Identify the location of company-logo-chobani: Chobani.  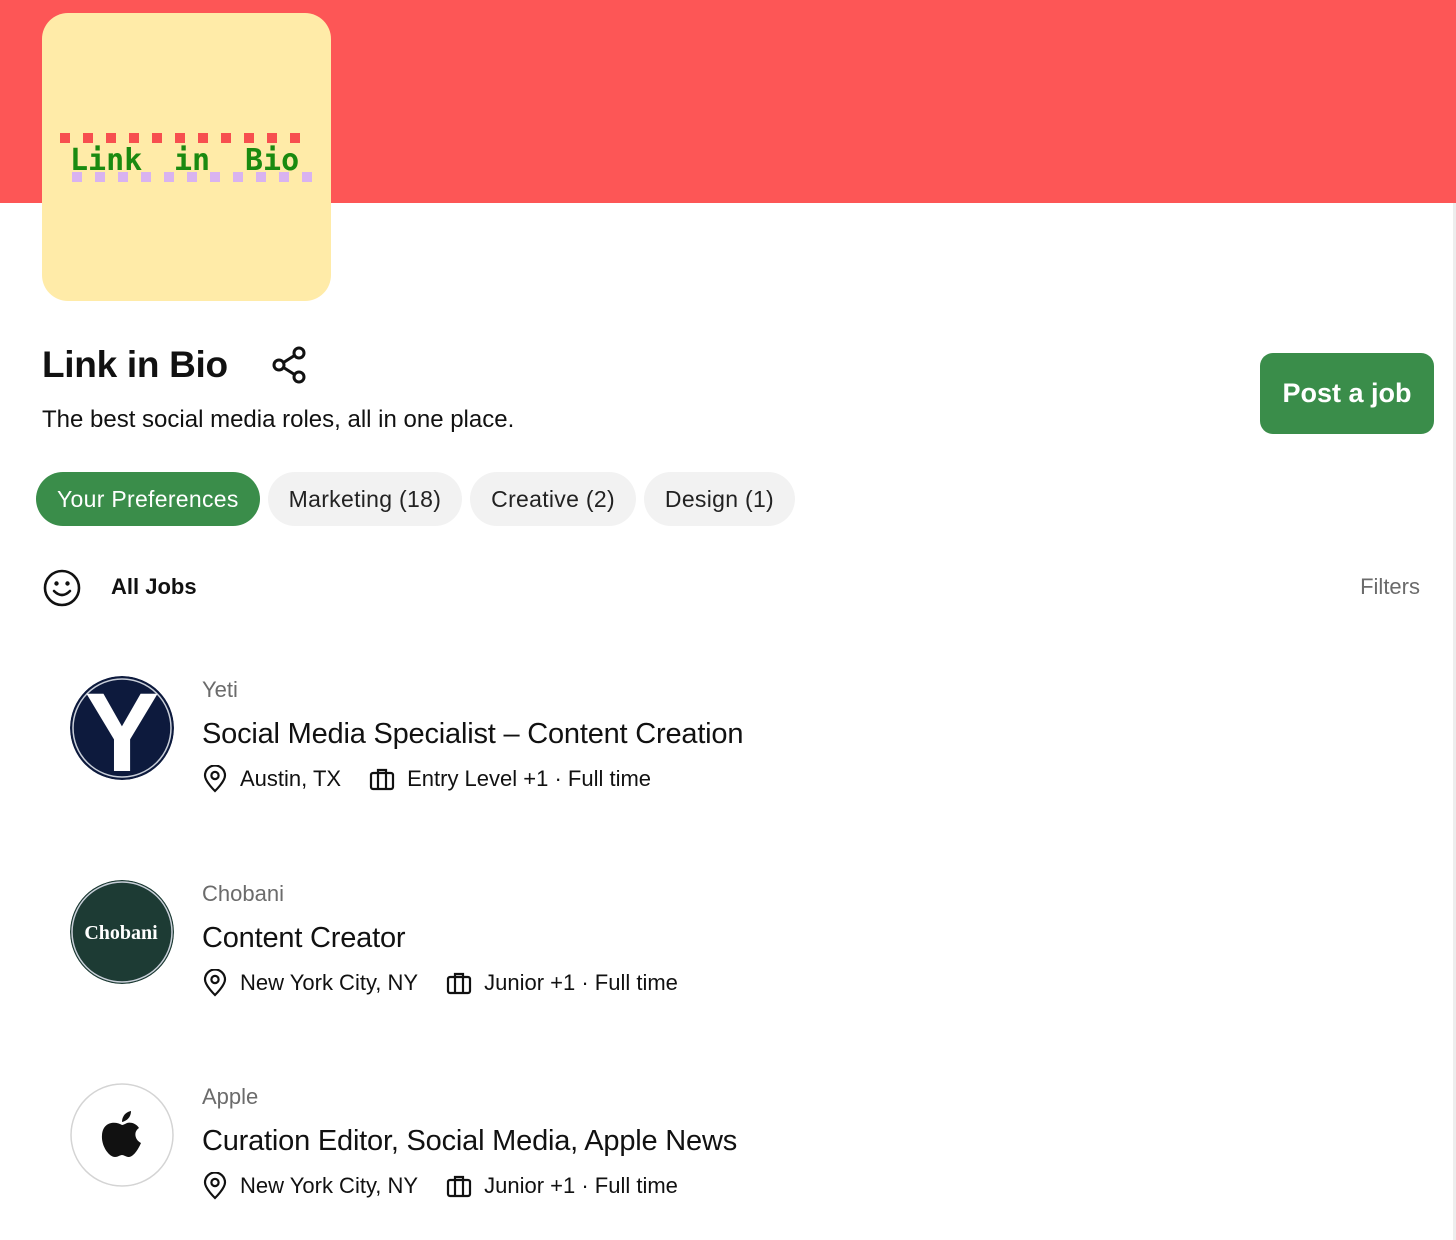
(122, 932).